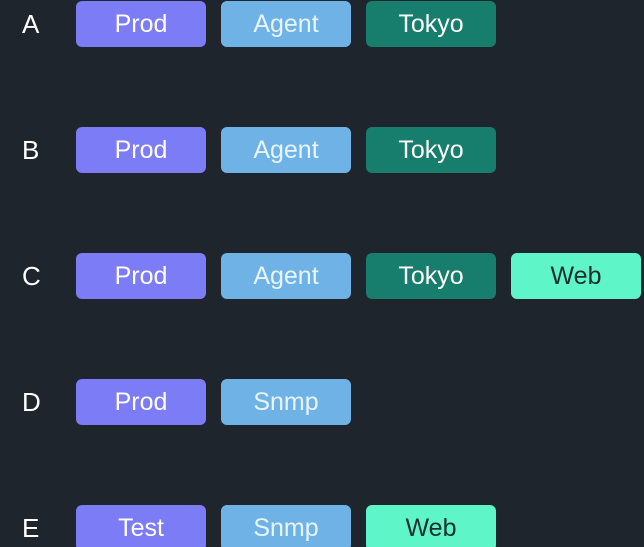 The height and width of the screenshot is (547, 644). I want to click on tag-test: Test, so click(141, 526).